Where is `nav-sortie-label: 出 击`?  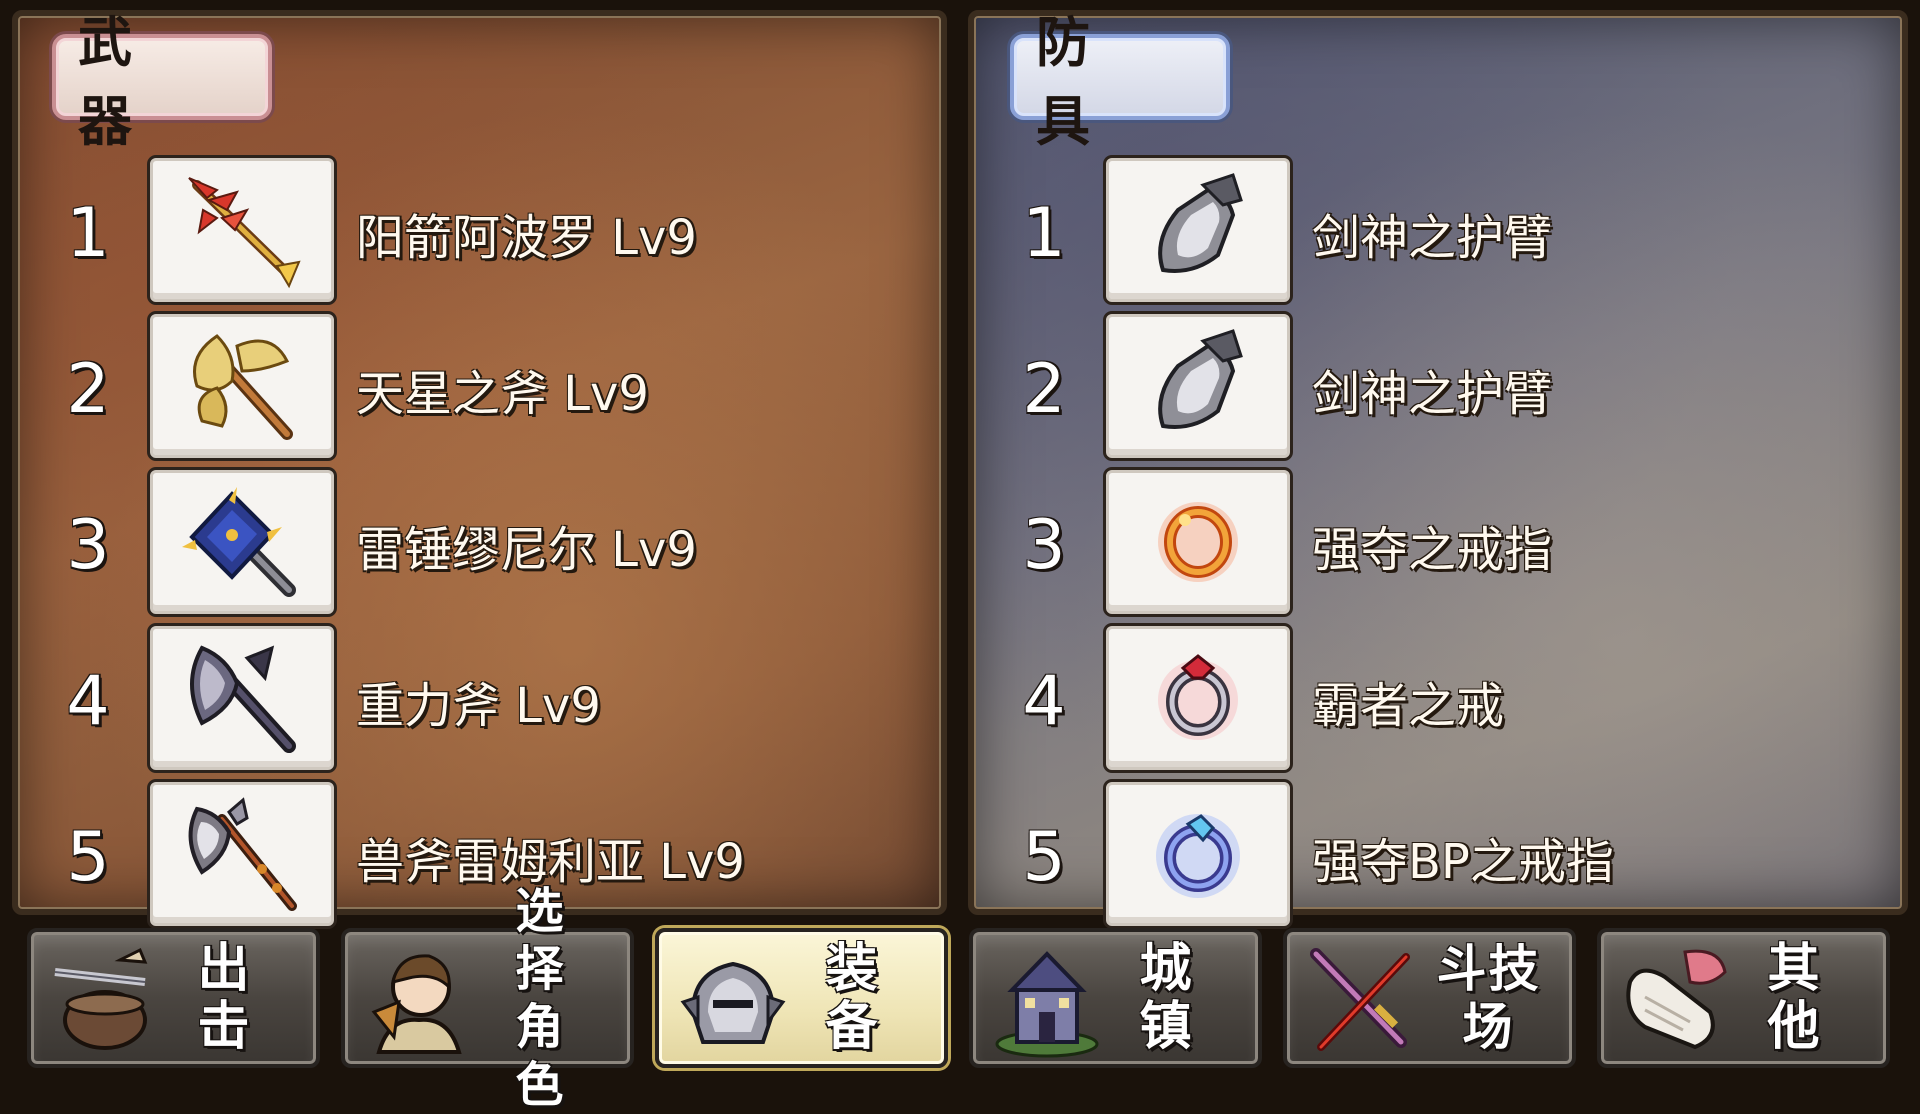 nav-sortie-label: 出 击 is located at coordinates (232, 998).